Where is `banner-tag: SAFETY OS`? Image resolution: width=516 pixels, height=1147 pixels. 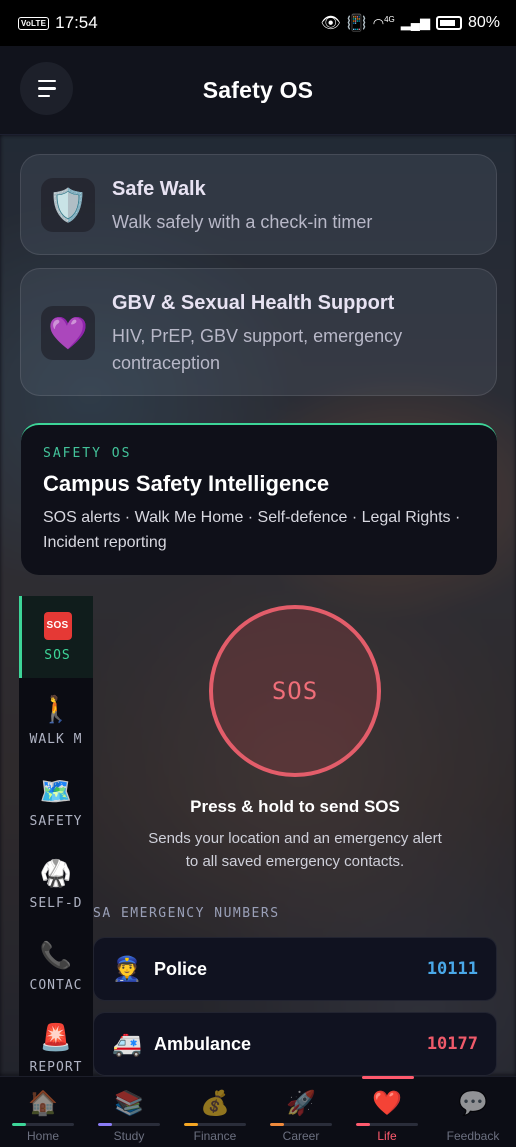 banner-tag: SAFETY OS is located at coordinates (87, 453).